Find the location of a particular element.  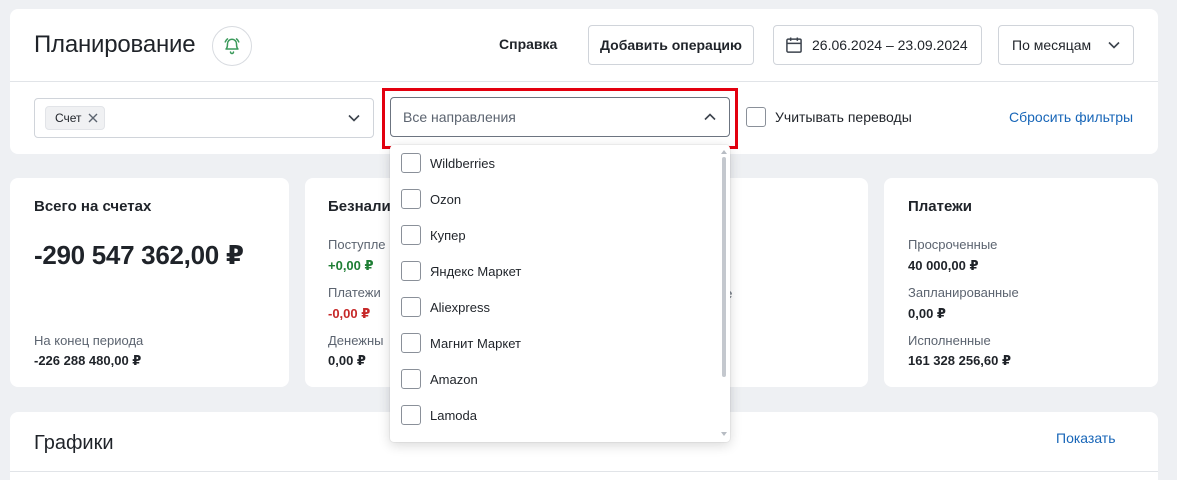

period-value: По месяцам is located at coordinates (1052, 45).